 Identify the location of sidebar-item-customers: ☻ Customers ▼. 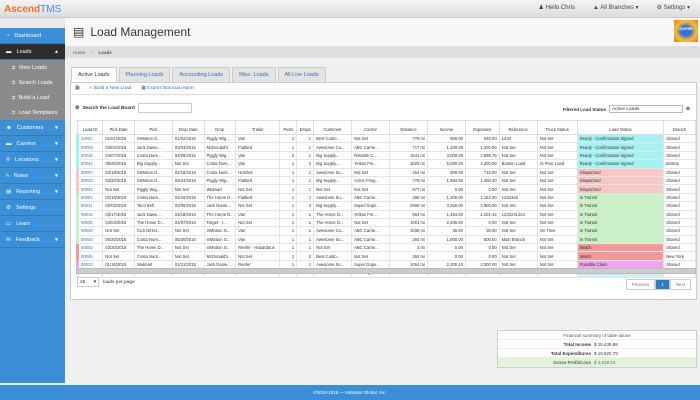
(32, 128).